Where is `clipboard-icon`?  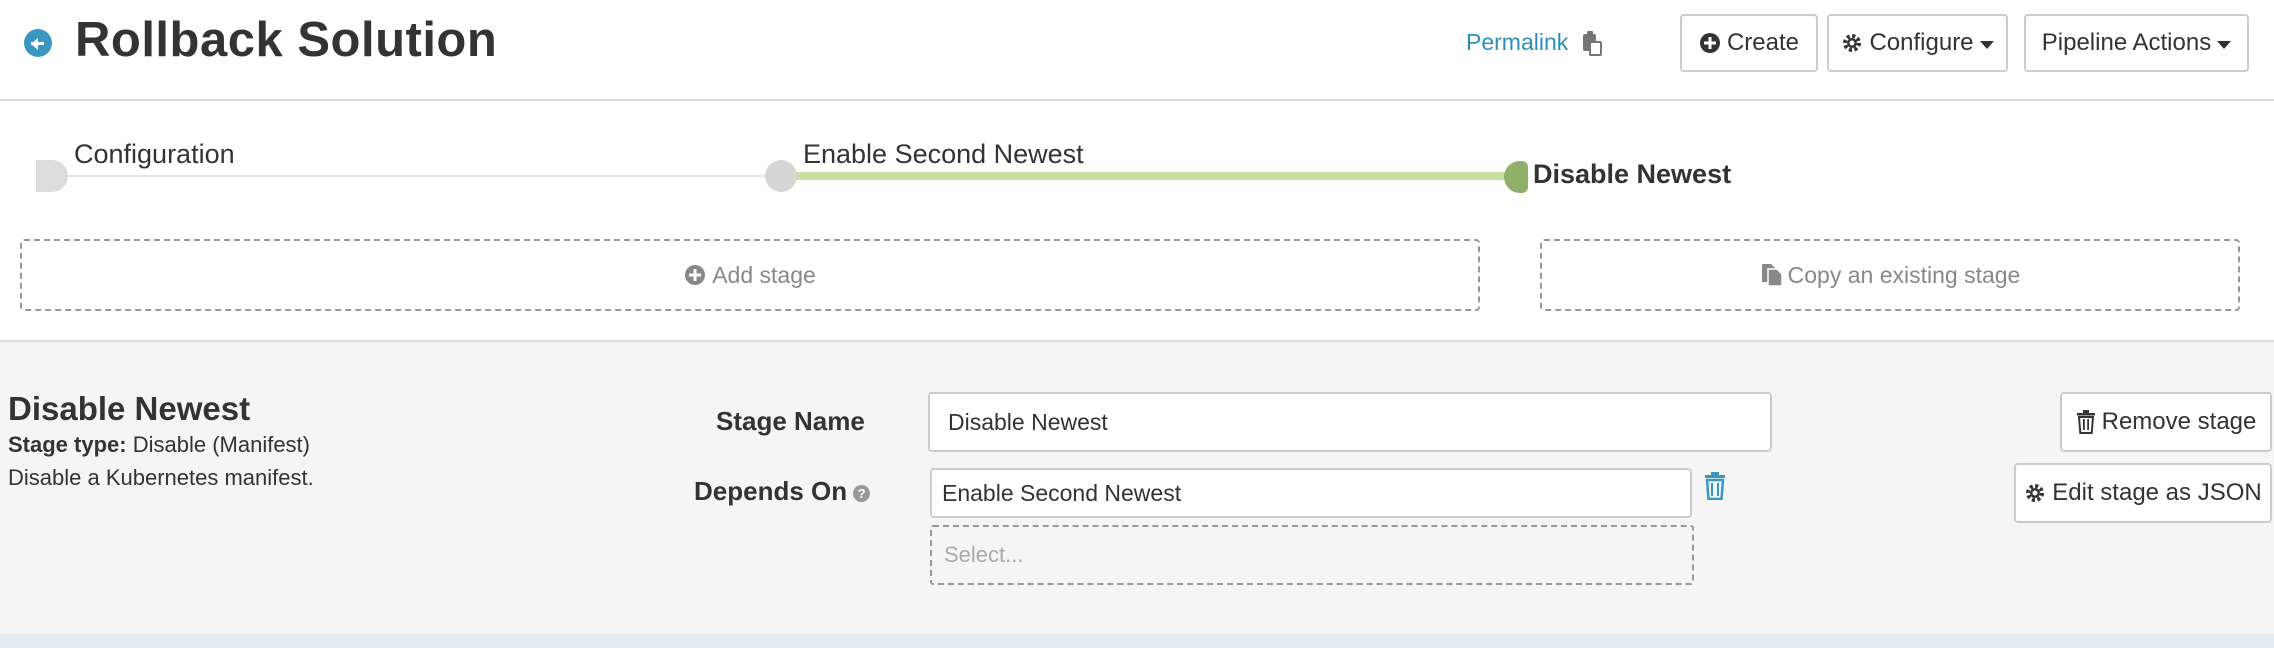
clipboard-icon is located at coordinates (1591, 43).